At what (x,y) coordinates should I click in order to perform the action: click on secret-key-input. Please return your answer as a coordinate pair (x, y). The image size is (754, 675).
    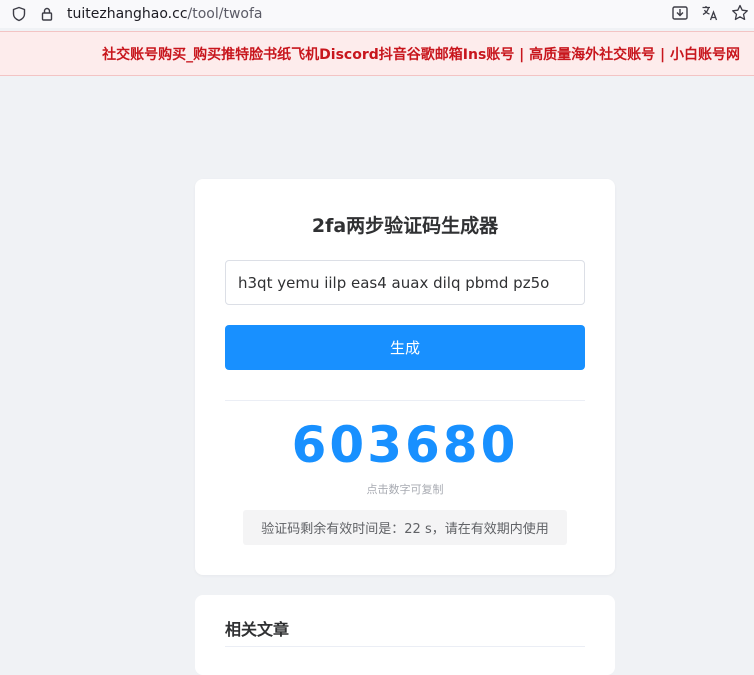
    Looking at the image, I should click on (405, 282).